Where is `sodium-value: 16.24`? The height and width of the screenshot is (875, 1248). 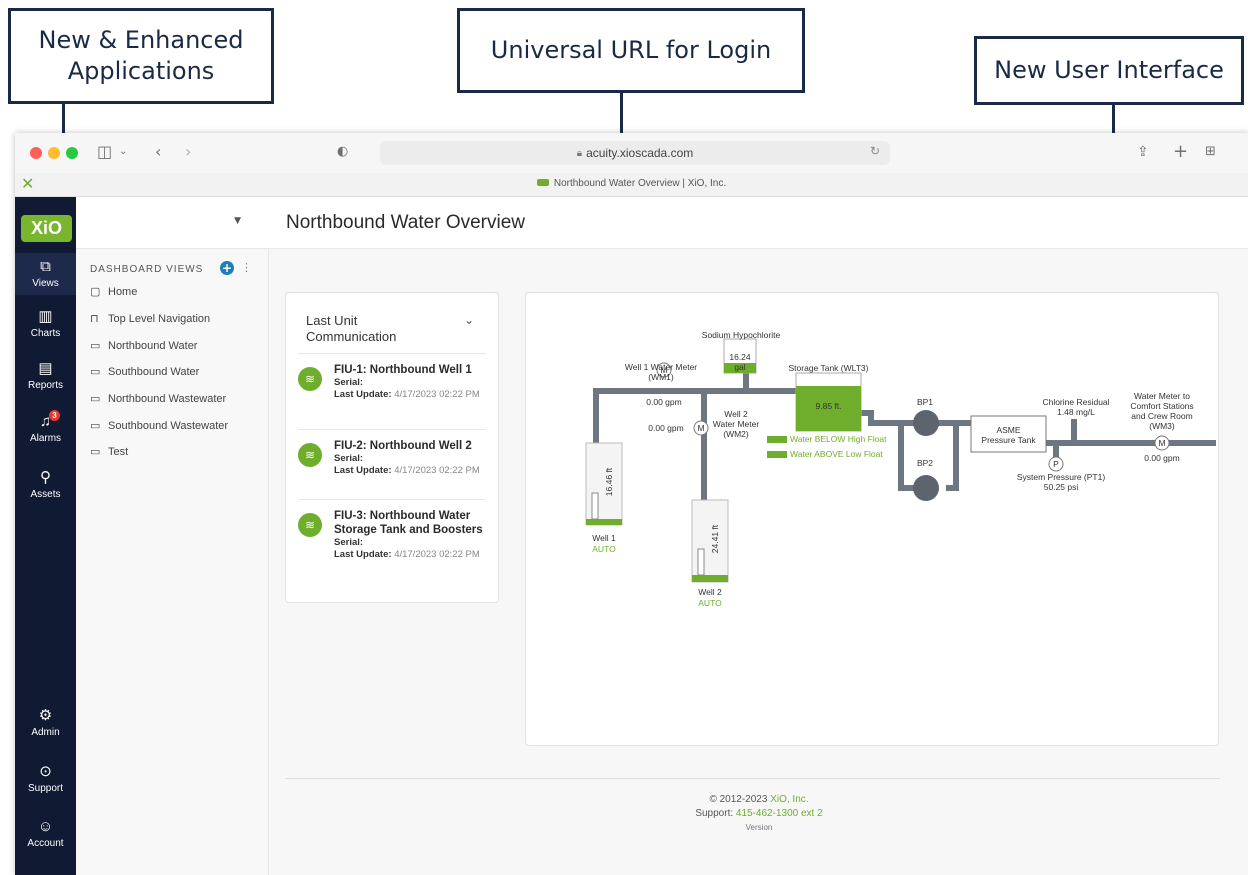
sodium-value: 16.24 is located at coordinates (740, 357).